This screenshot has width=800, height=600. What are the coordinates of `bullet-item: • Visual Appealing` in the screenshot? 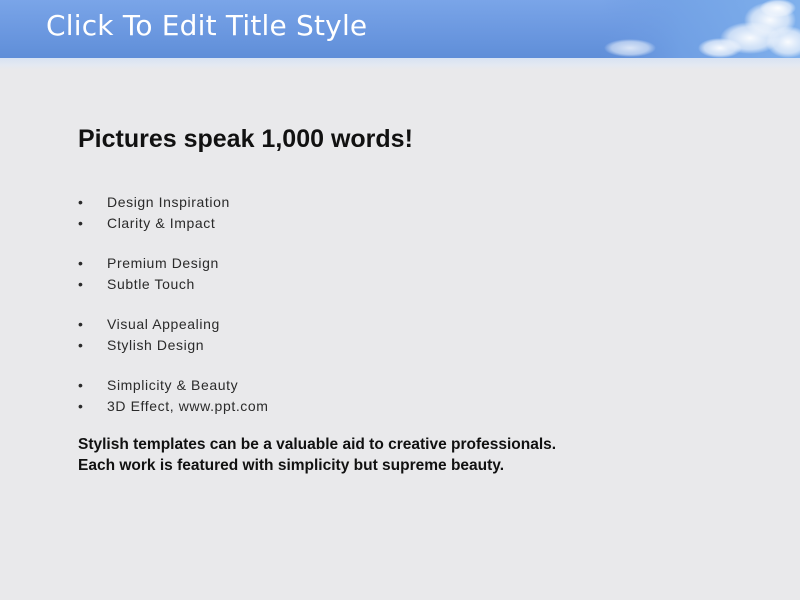 It's located at (418, 324).